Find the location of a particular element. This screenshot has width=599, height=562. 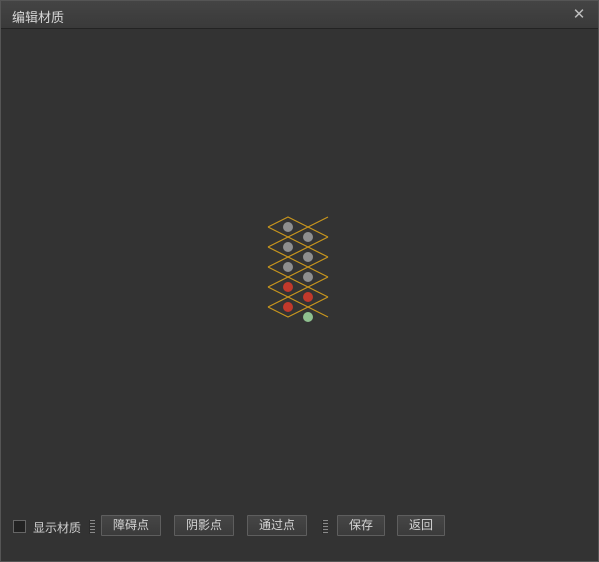

pass-point-button: 通过点 is located at coordinates (277, 525).